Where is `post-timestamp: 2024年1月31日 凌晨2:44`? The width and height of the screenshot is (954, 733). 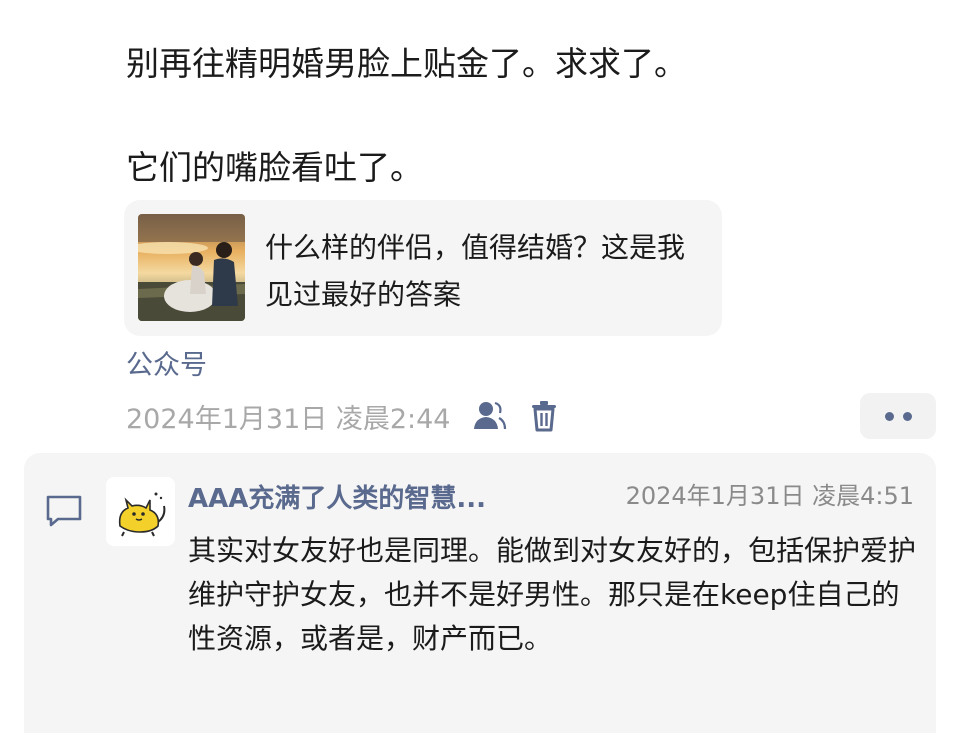 post-timestamp: 2024年1月31日 凌晨2:44 is located at coordinates (288, 419).